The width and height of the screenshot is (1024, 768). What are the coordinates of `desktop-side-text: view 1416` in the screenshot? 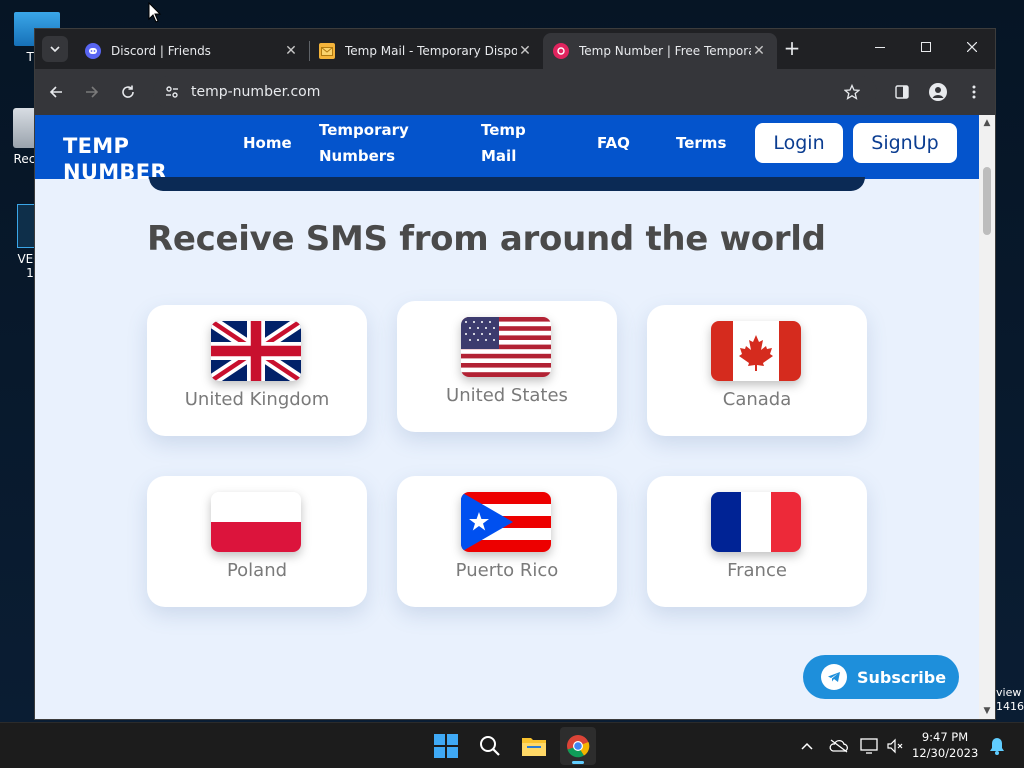 It's located at (1010, 699).